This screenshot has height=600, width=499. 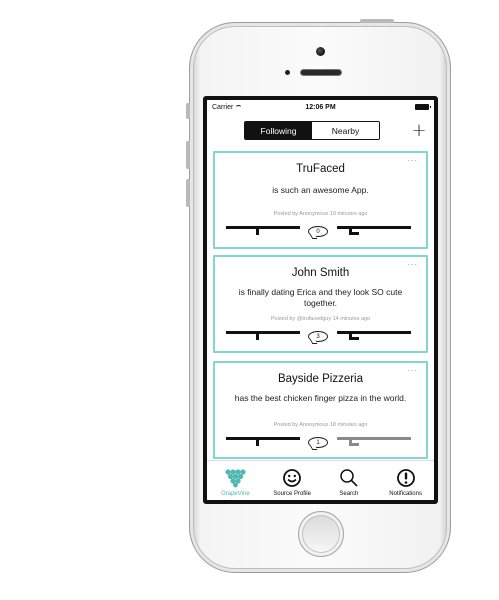 What do you see at coordinates (419, 130) in the screenshot?
I see `add-post-button: +` at bounding box center [419, 130].